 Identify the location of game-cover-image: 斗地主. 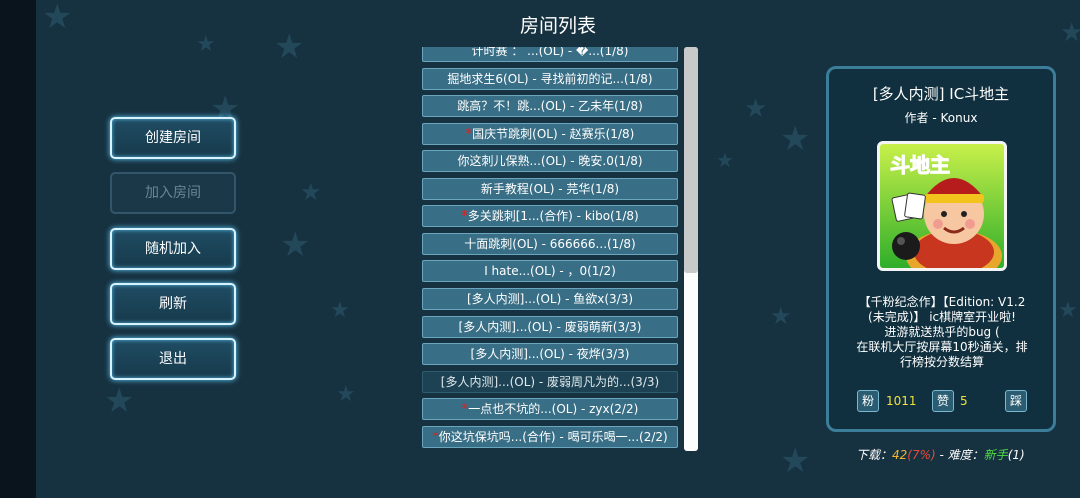
(942, 206).